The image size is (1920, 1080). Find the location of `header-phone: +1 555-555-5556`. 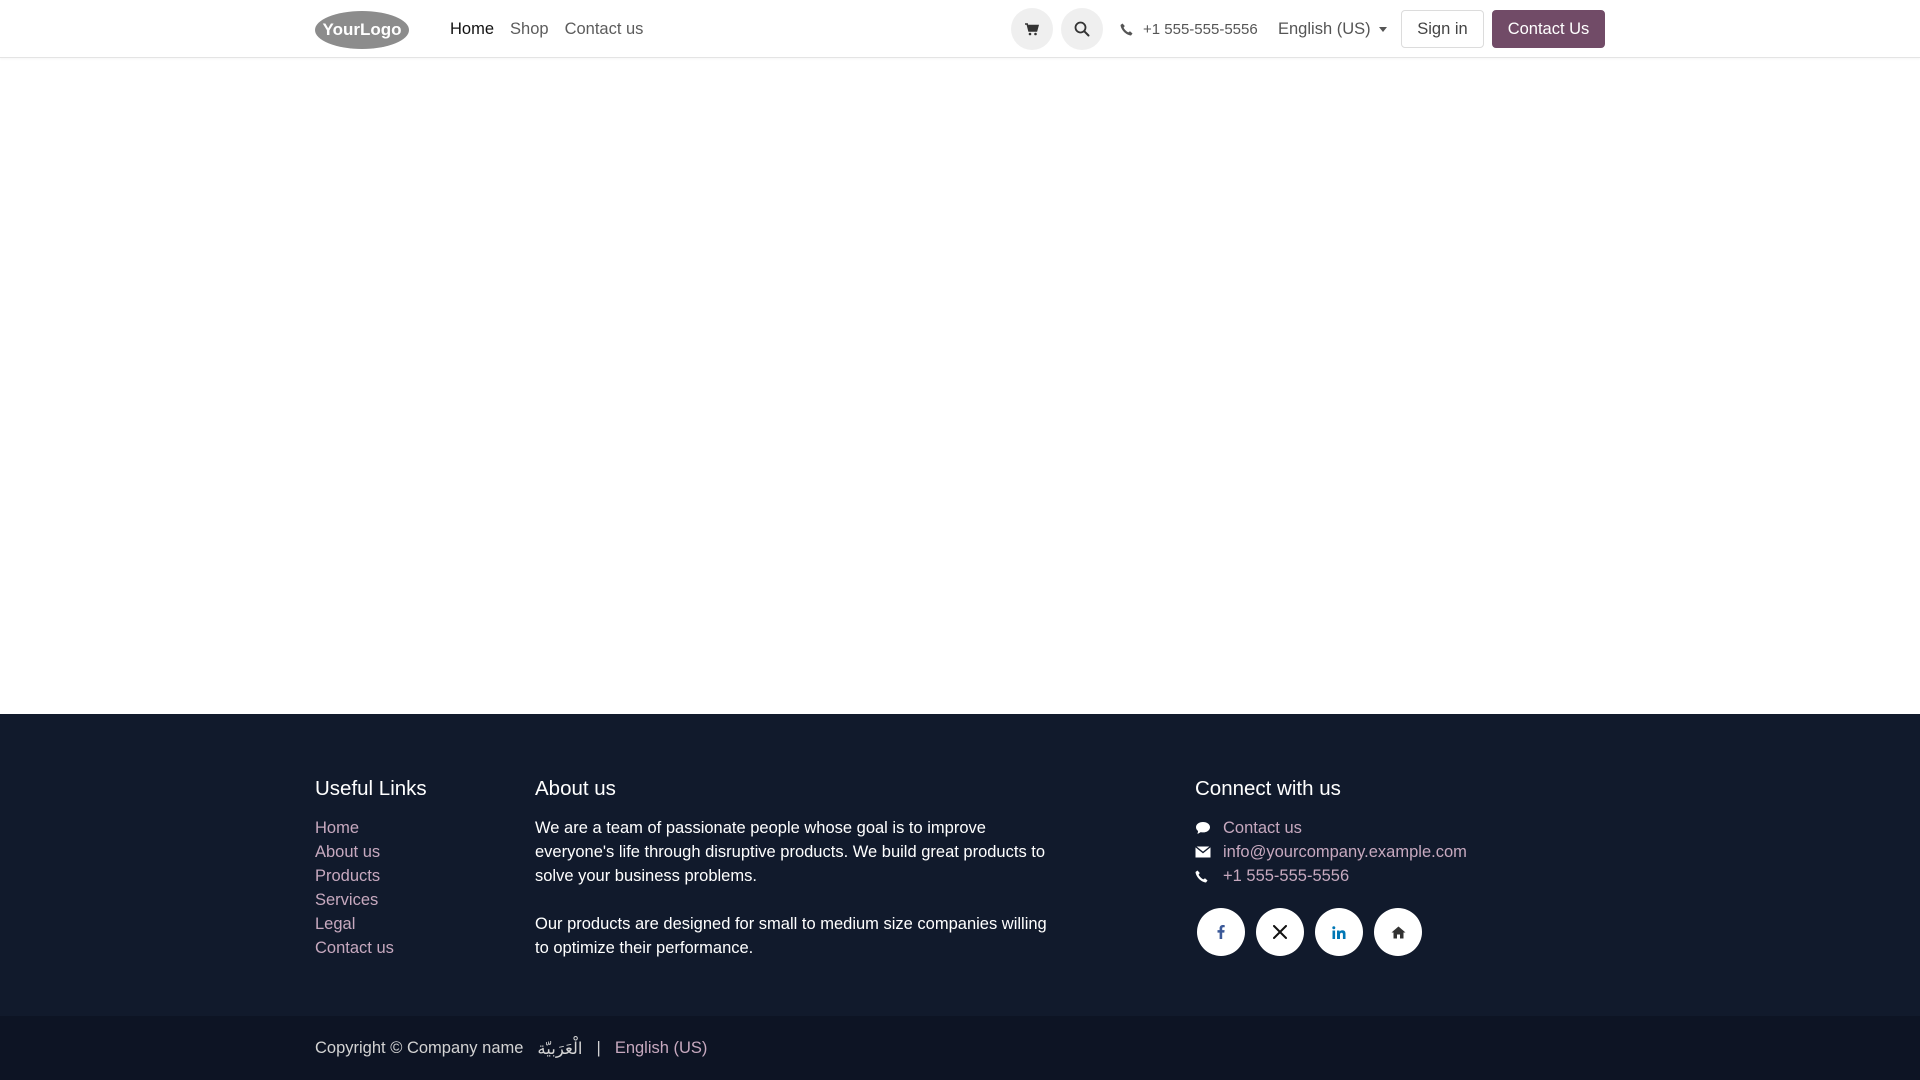

header-phone: +1 555-555-5556 is located at coordinates (1189, 29).